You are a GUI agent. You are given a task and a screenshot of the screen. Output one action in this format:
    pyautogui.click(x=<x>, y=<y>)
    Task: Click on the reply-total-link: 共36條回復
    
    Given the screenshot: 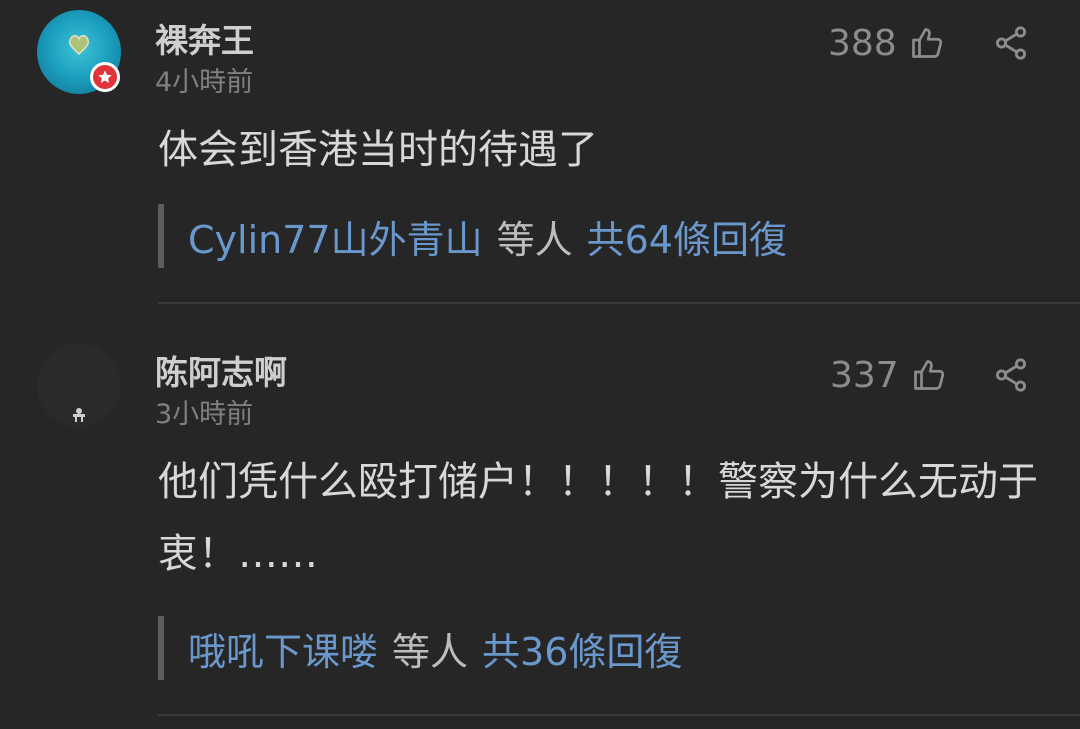 What is the action you would take?
    pyautogui.click(x=582, y=648)
    